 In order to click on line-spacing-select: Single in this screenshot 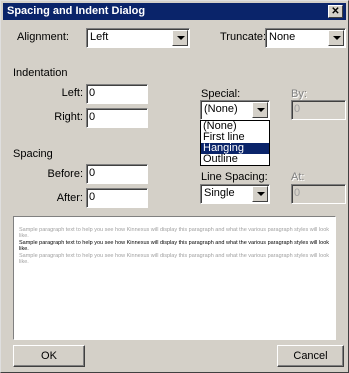, I will do `click(235, 194)`.